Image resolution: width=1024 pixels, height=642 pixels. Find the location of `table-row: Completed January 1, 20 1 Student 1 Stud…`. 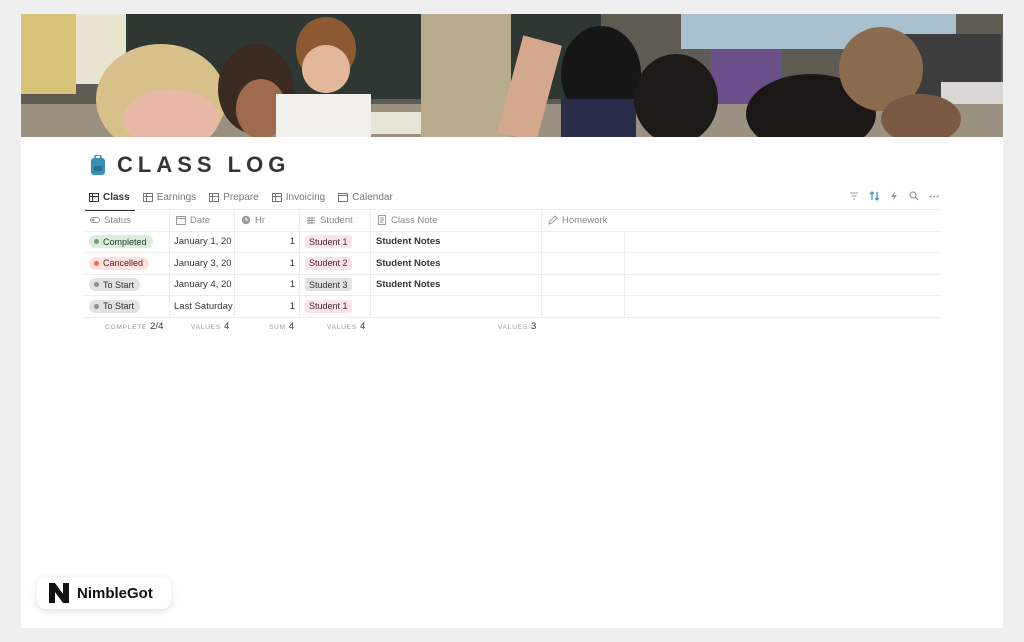

table-row: Completed January 1, 20 1 Student 1 Stud… is located at coordinates (512, 242).